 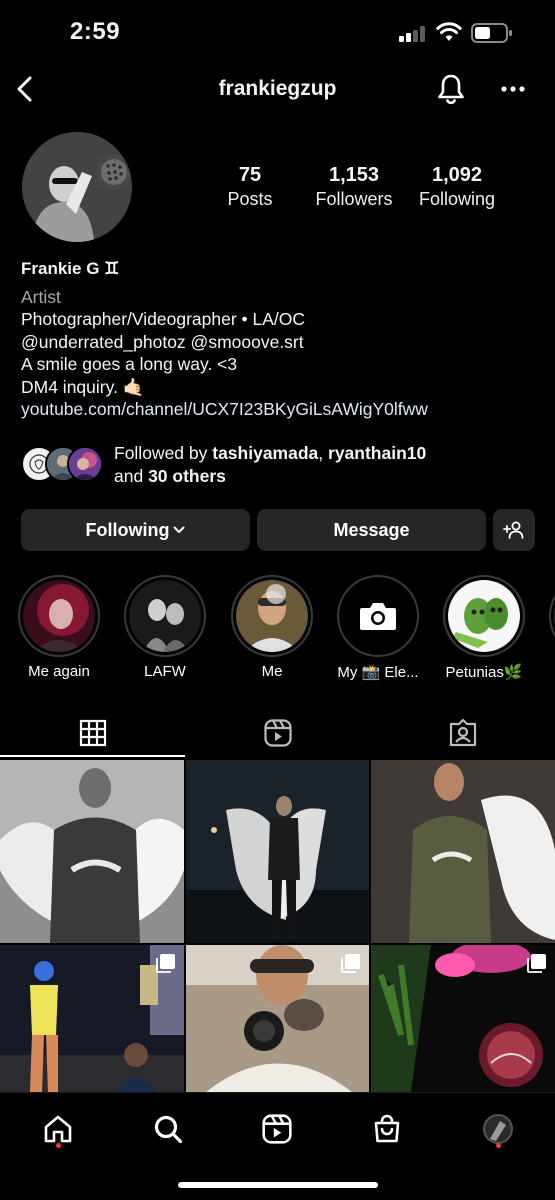 What do you see at coordinates (41, 296) in the screenshot?
I see `profile-category: Artist` at bounding box center [41, 296].